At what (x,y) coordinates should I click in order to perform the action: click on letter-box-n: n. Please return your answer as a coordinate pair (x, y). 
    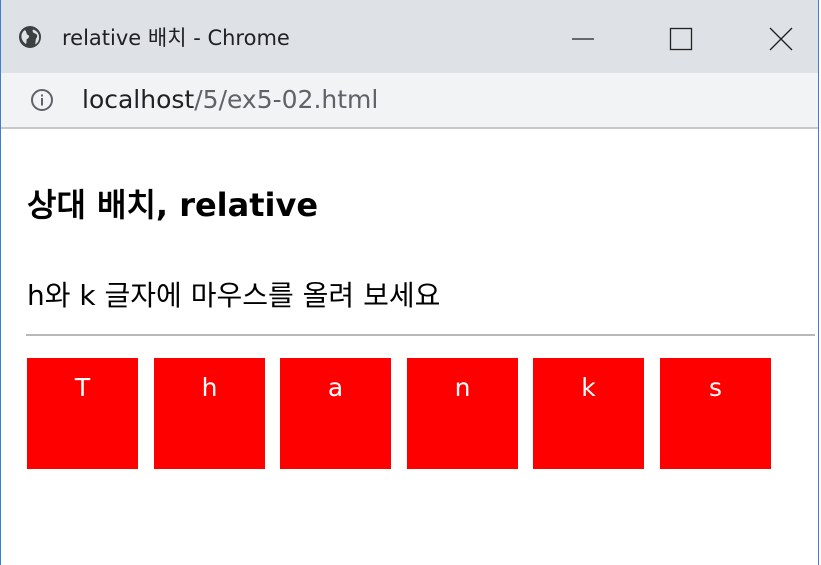
    Looking at the image, I should click on (462, 413).